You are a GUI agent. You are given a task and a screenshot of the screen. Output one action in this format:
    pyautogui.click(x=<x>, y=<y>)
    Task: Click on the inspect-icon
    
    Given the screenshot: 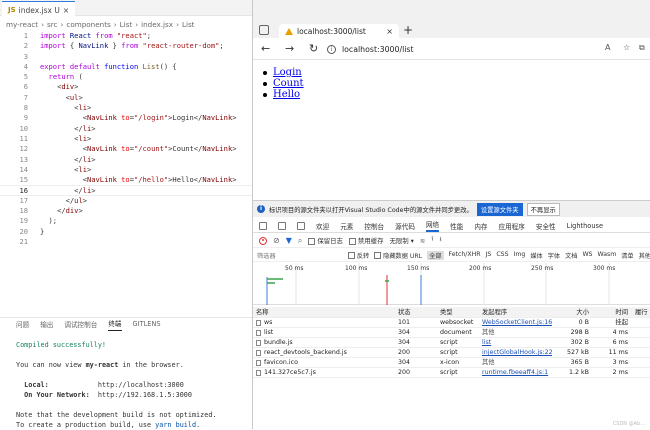 What is the action you would take?
    pyautogui.click(x=263, y=226)
    